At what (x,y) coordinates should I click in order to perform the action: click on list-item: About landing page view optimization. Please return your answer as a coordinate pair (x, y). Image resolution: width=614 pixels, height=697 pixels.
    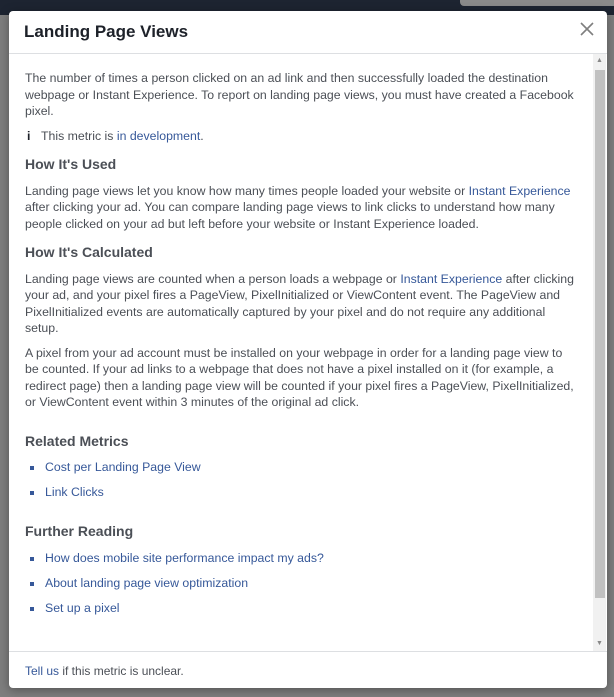
    Looking at the image, I should click on (301, 583).